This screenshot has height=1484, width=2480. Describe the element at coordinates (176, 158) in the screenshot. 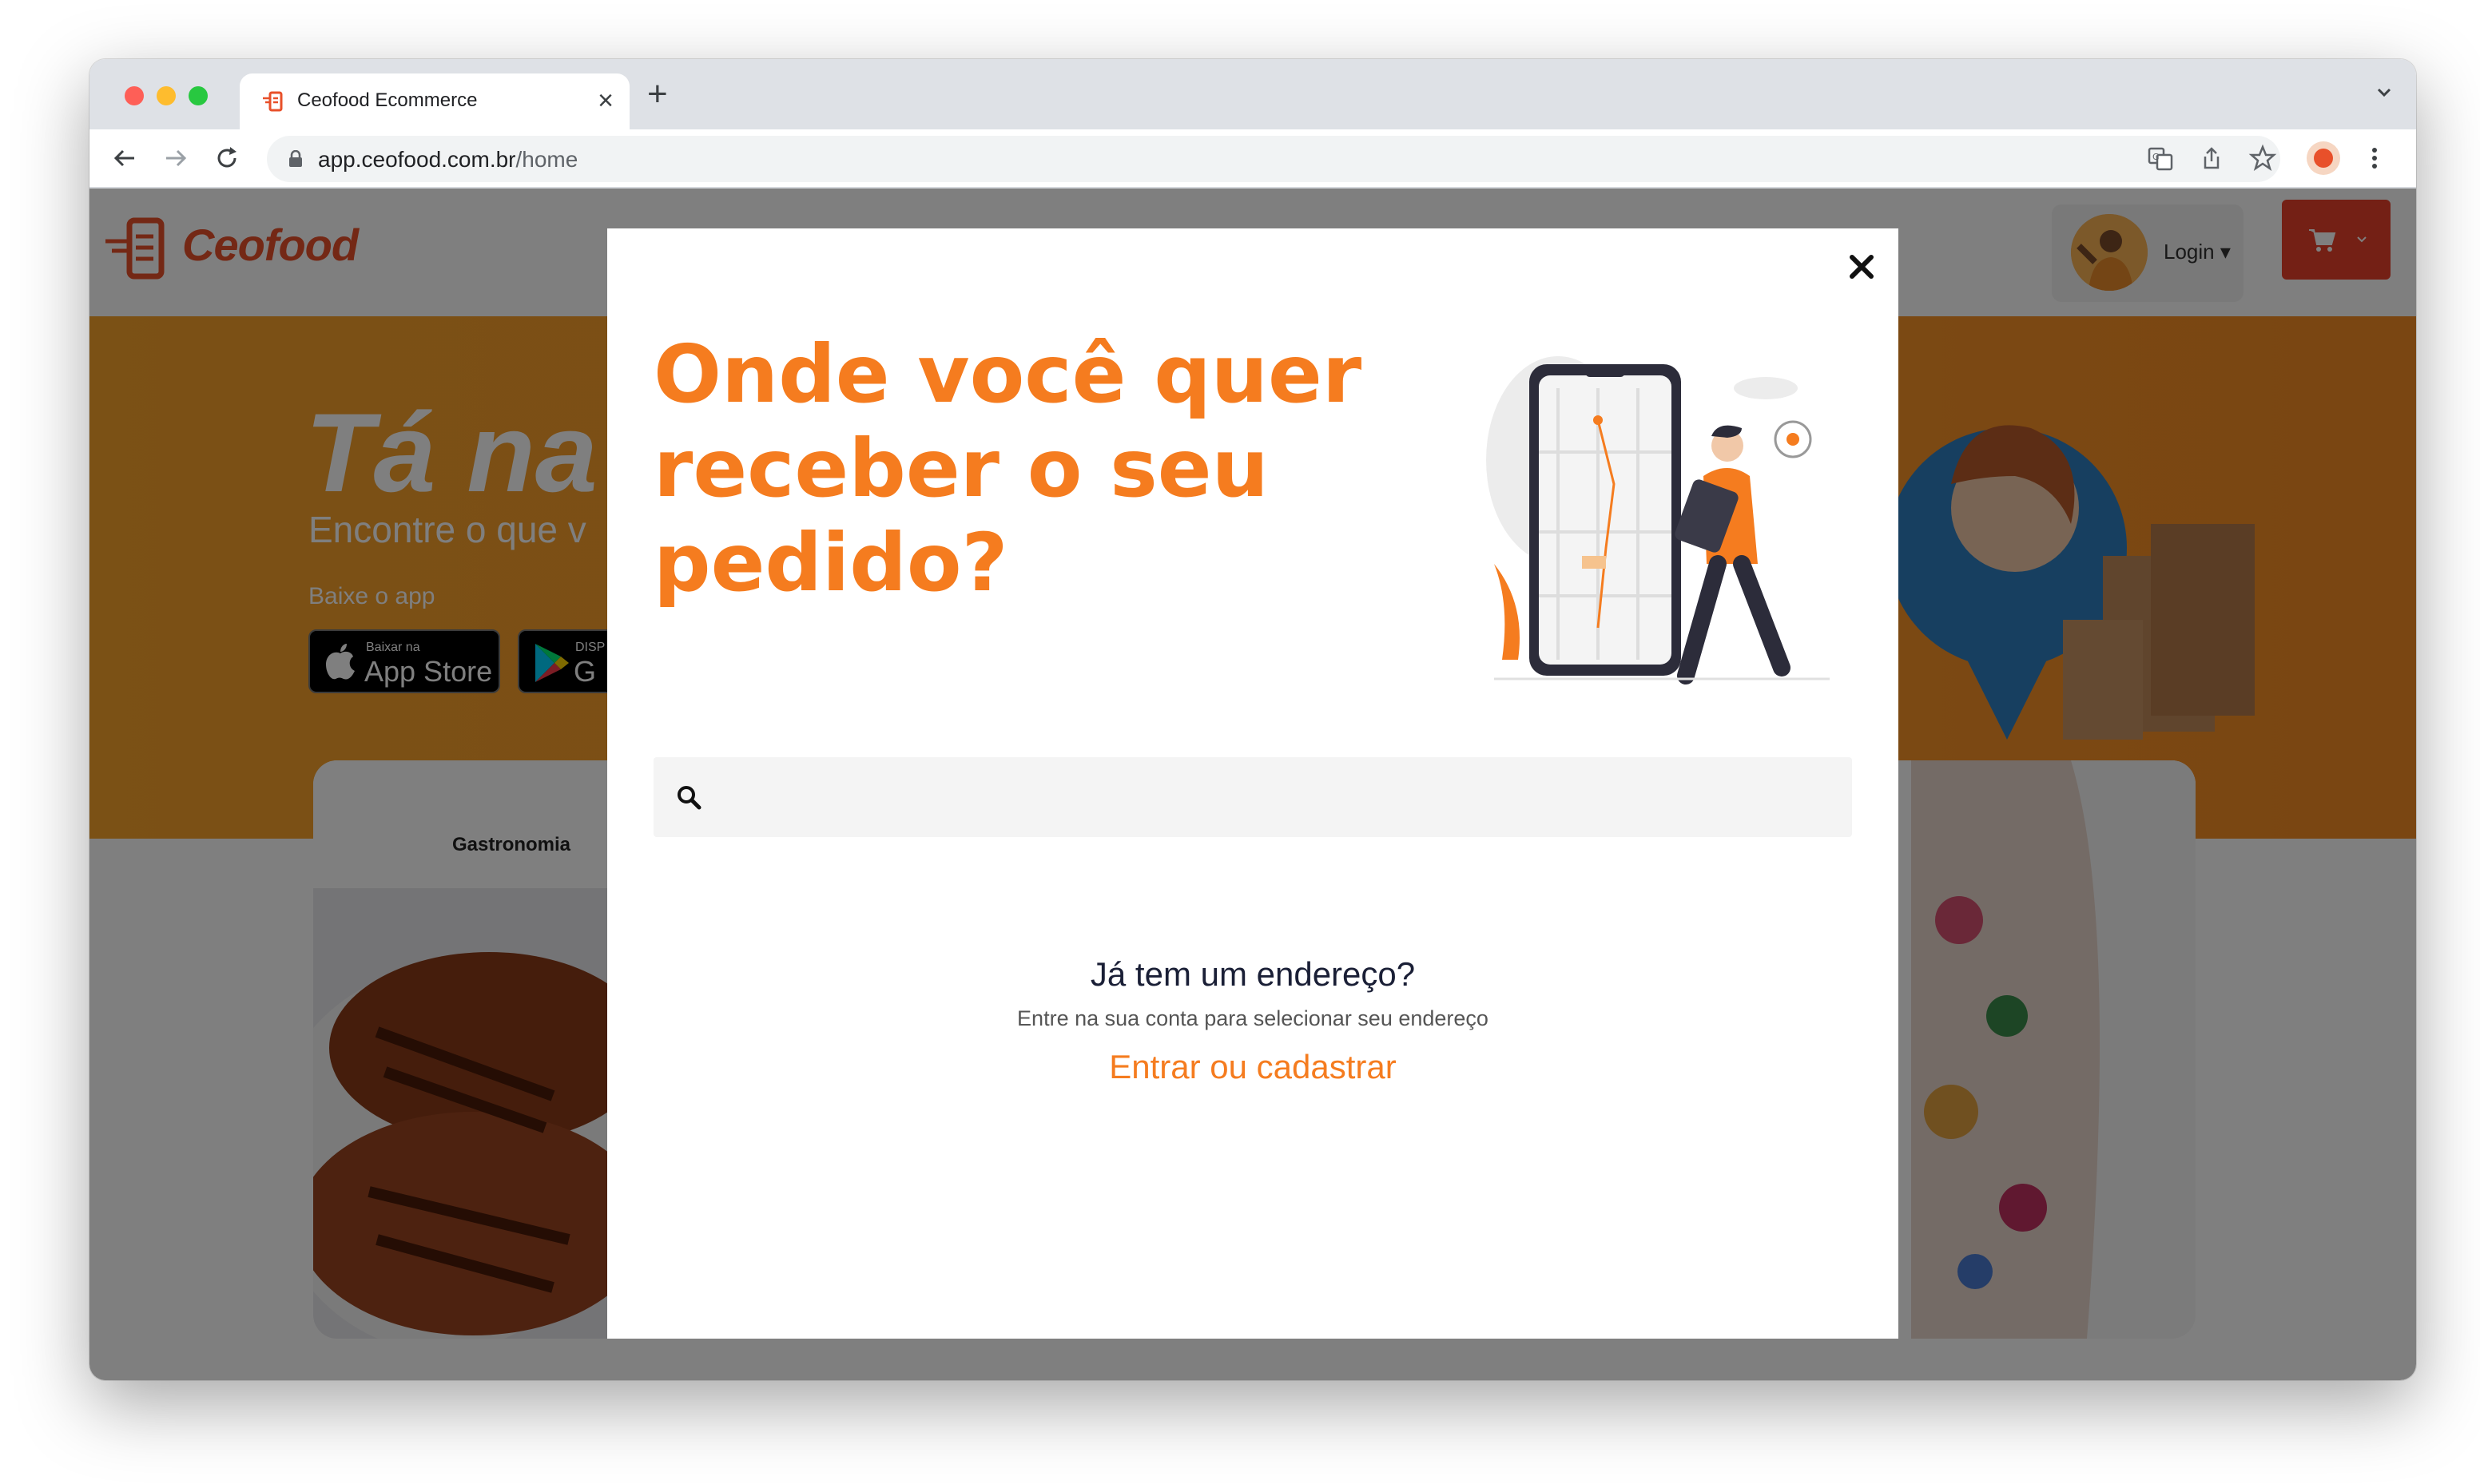

I see `forward-arrow-icon` at that location.